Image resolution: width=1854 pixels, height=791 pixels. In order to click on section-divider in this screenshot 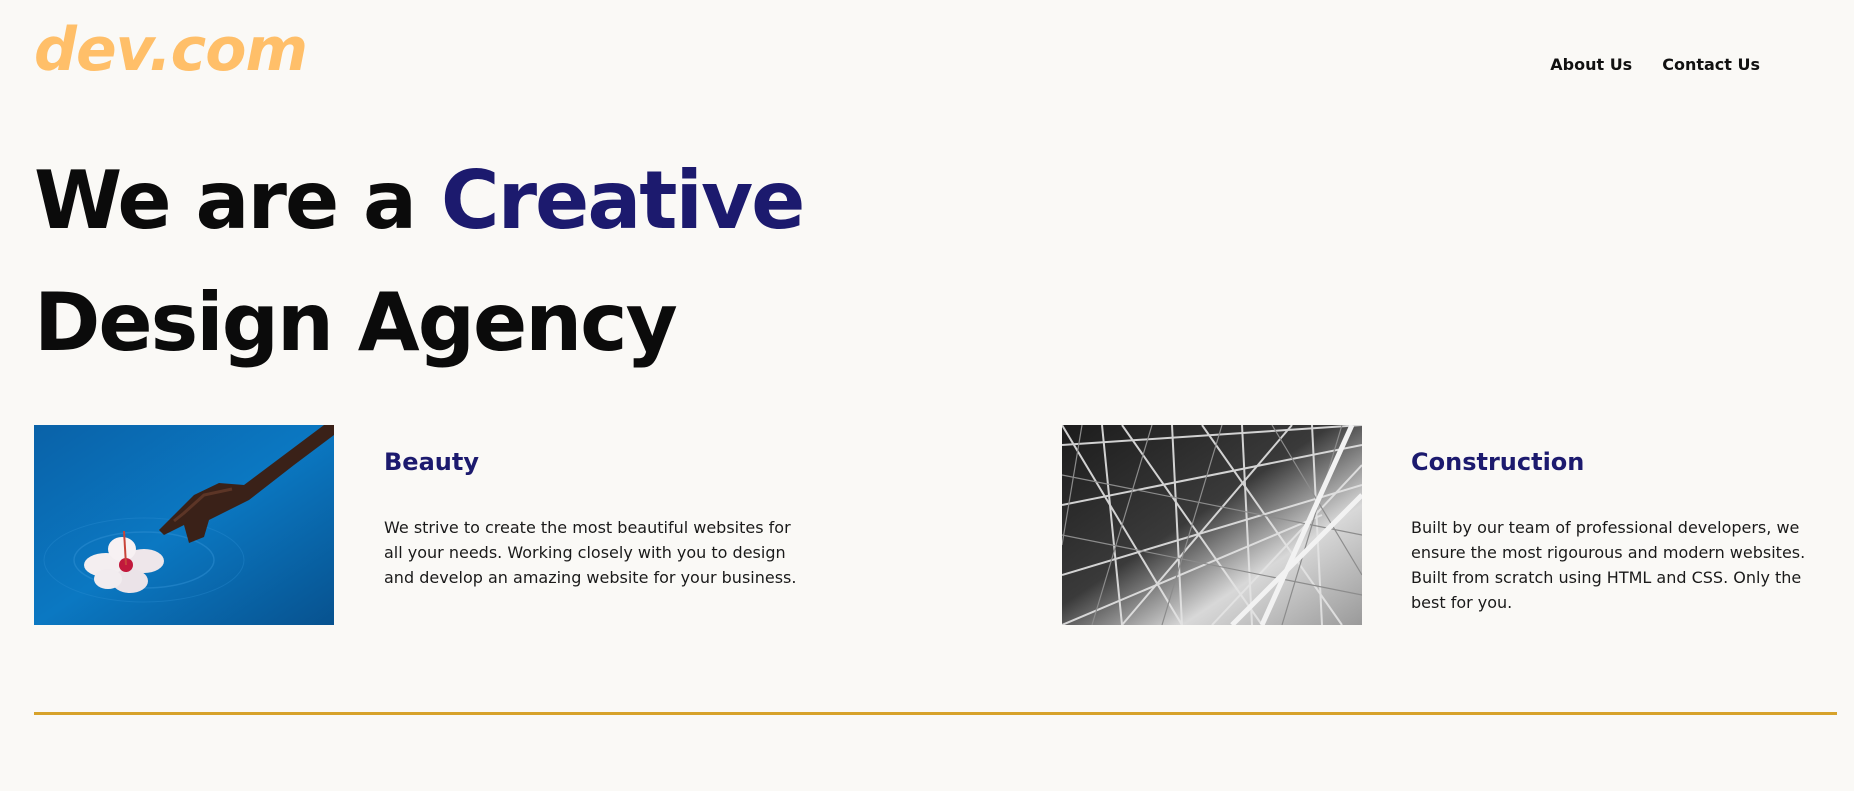, I will do `click(935, 713)`.